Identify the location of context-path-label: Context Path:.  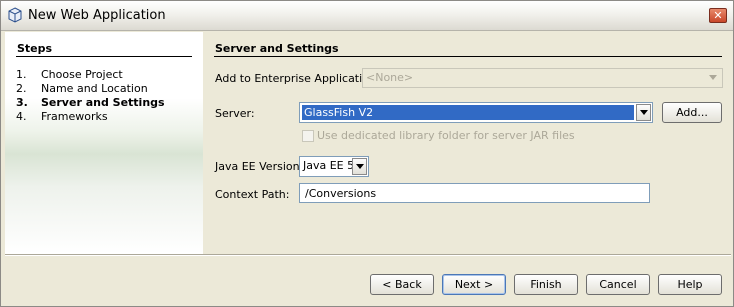
(252, 194).